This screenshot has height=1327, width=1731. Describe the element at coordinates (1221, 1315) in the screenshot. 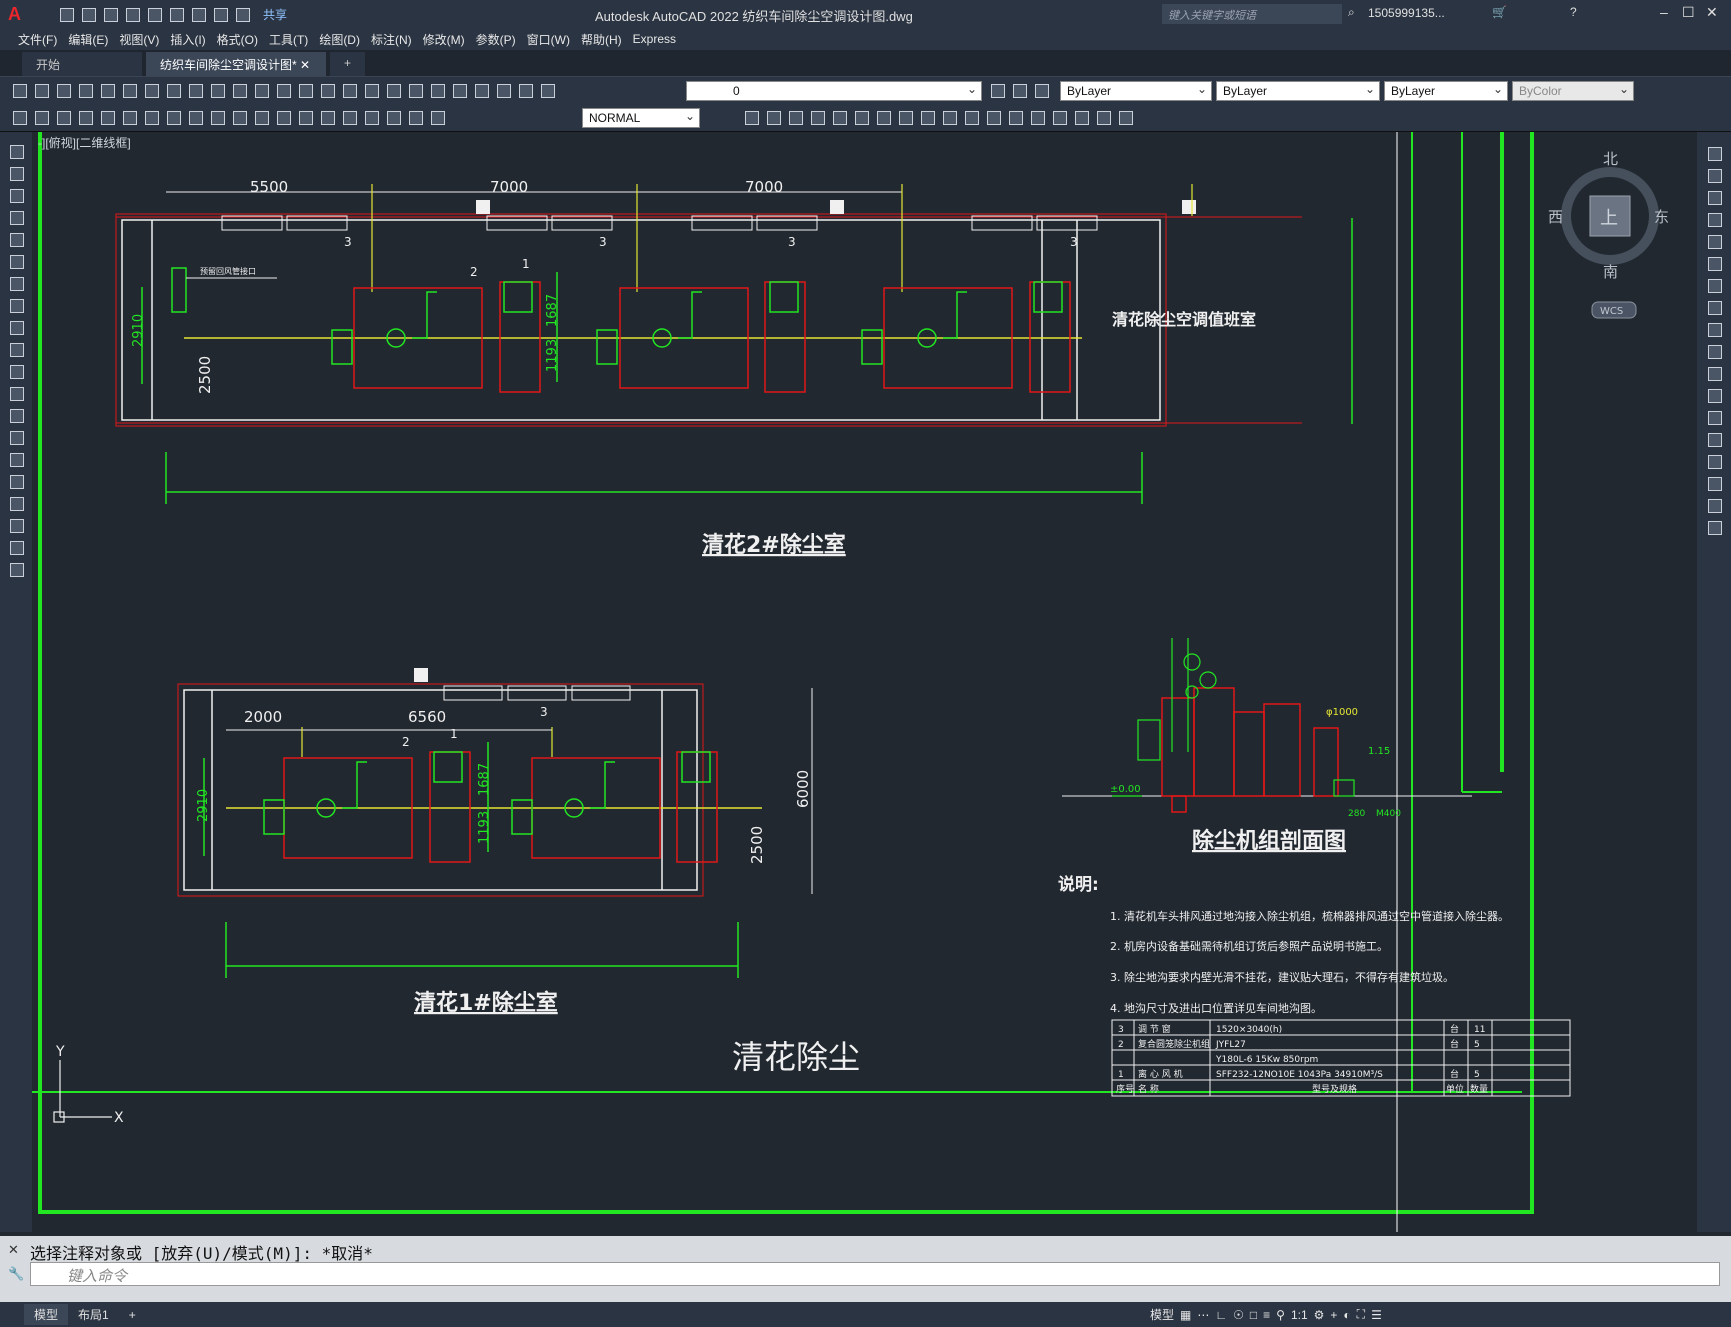

I see `ortho-icon: ∟` at that location.